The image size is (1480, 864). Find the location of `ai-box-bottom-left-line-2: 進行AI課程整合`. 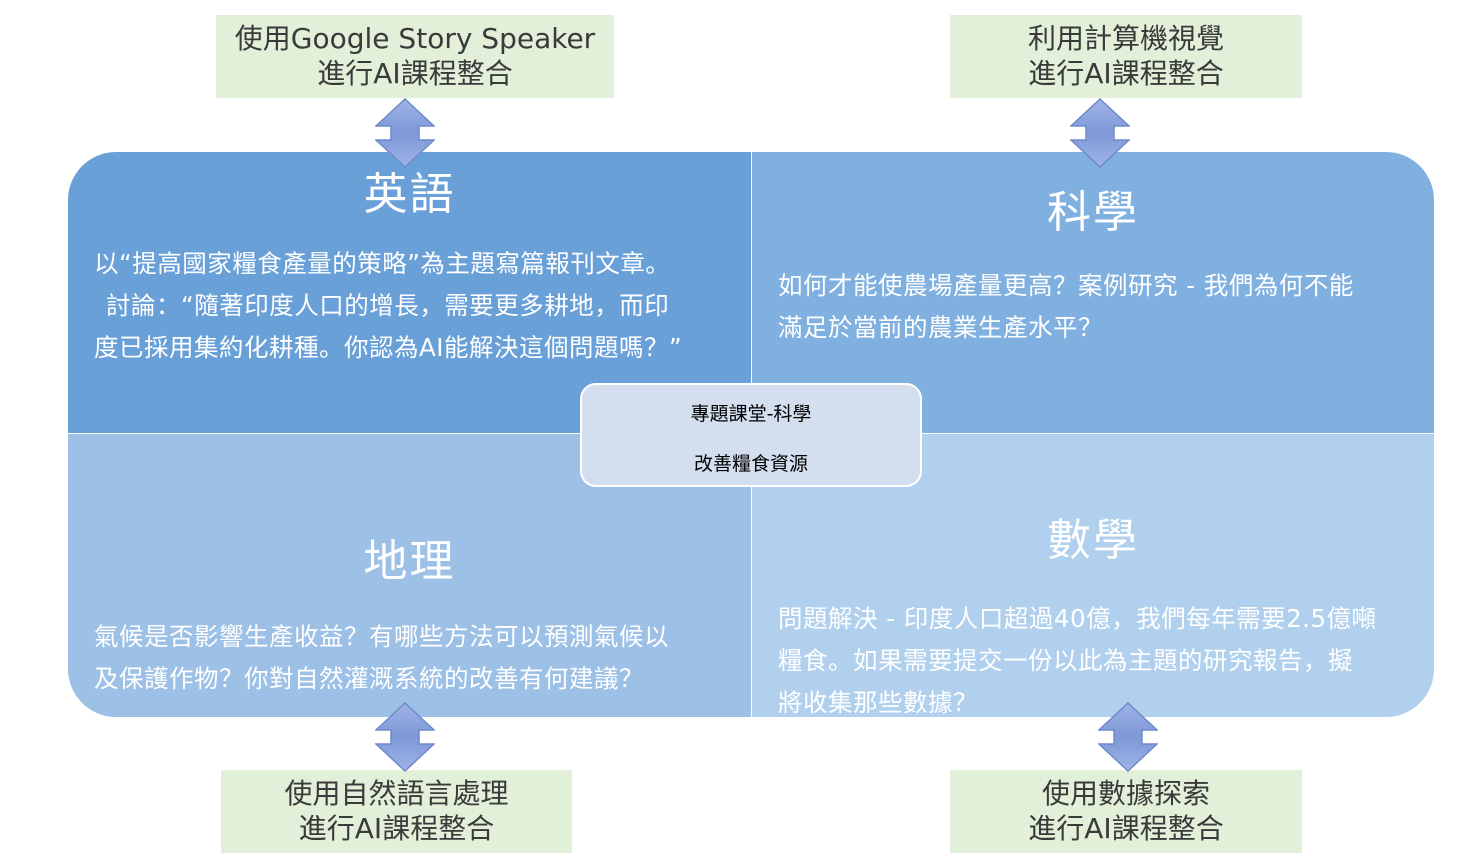

ai-box-bottom-left-line-2: 進行AI課程整合 is located at coordinates (396, 828).